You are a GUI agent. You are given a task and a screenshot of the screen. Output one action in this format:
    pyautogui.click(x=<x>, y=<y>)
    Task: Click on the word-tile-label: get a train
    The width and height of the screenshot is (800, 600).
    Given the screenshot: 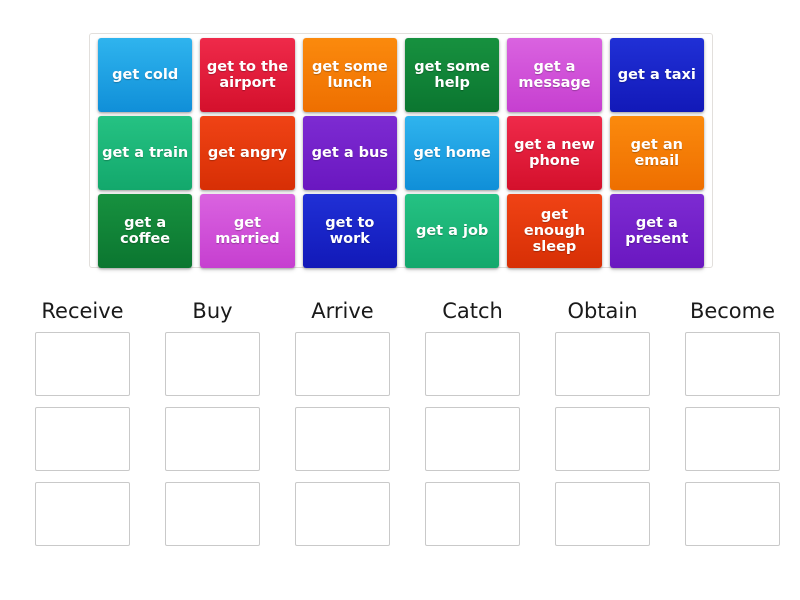 What is the action you would take?
    pyautogui.click(x=145, y=152)
    